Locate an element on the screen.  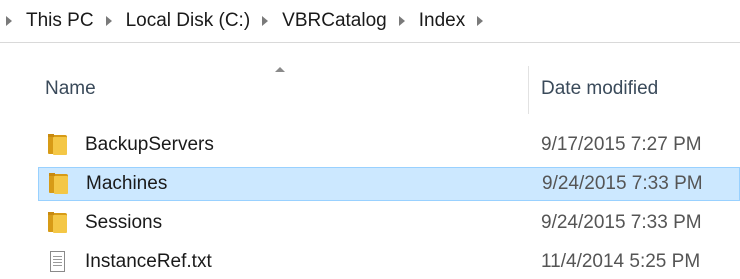
file-row-backupservers: BackupServers 9/17/2015 7:27 PM is located at coordinates (389, 145).